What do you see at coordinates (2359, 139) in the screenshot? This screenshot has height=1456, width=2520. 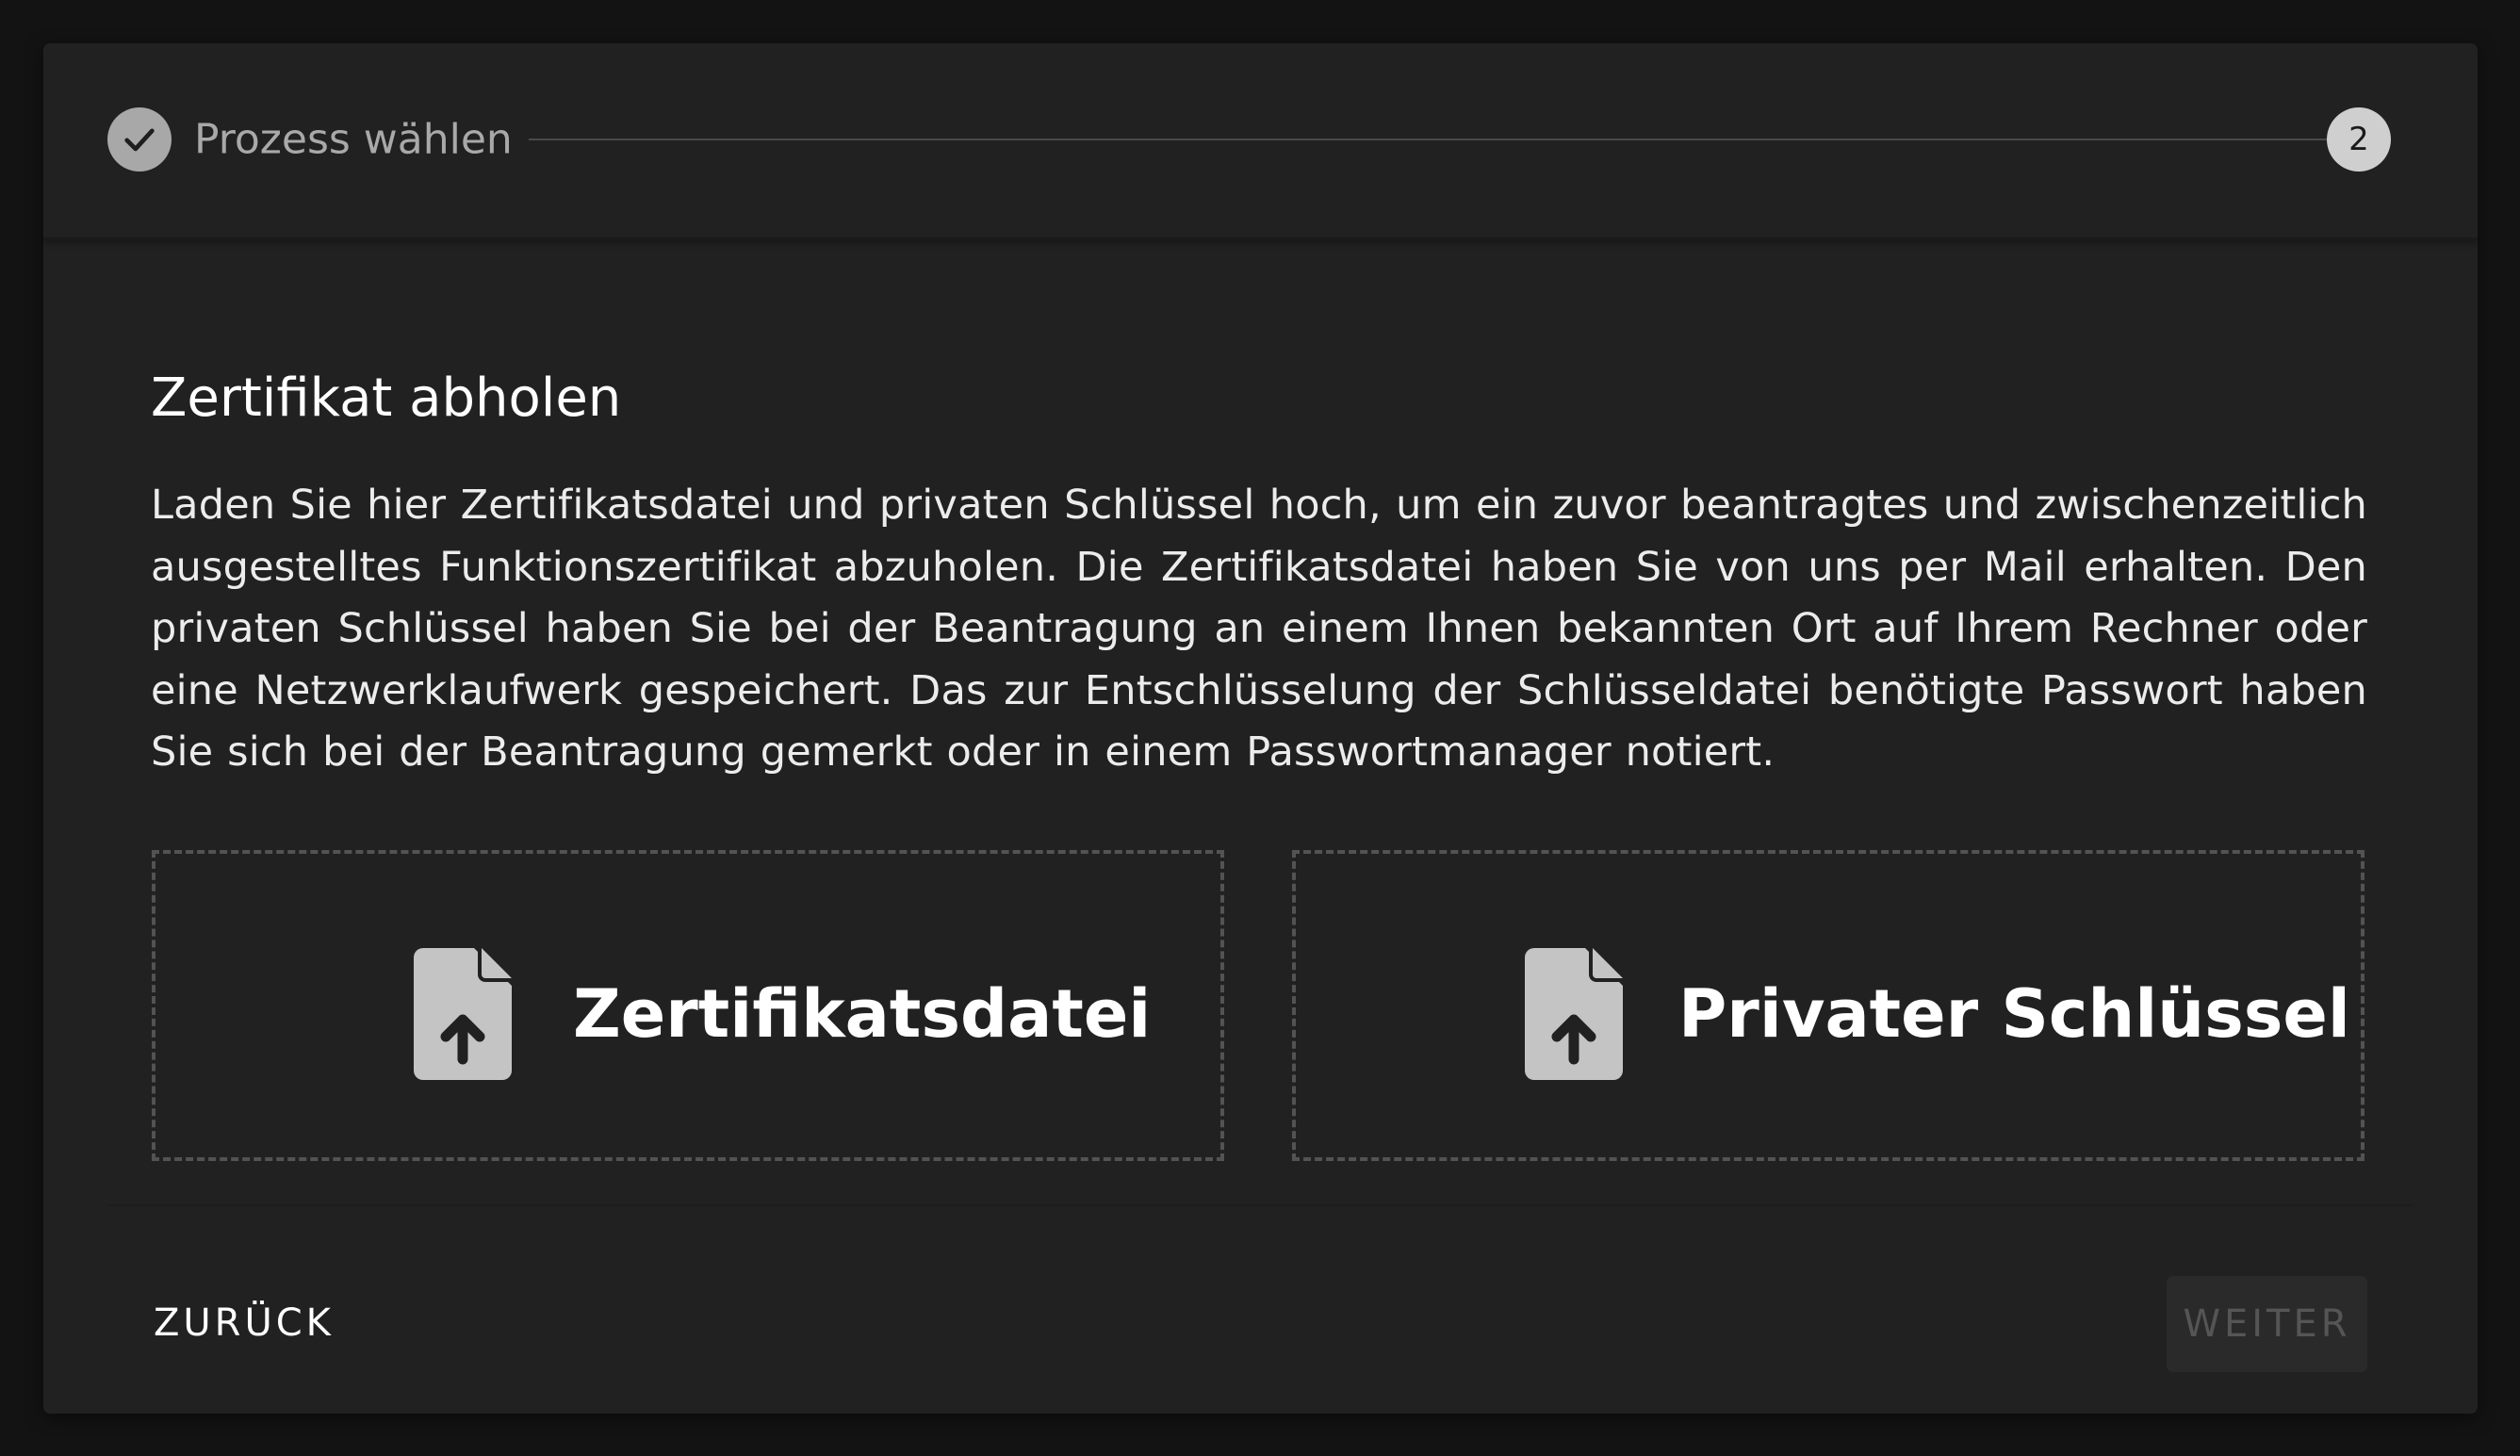 I see `step-2-number: 2` at bounding box center [2359, 139].